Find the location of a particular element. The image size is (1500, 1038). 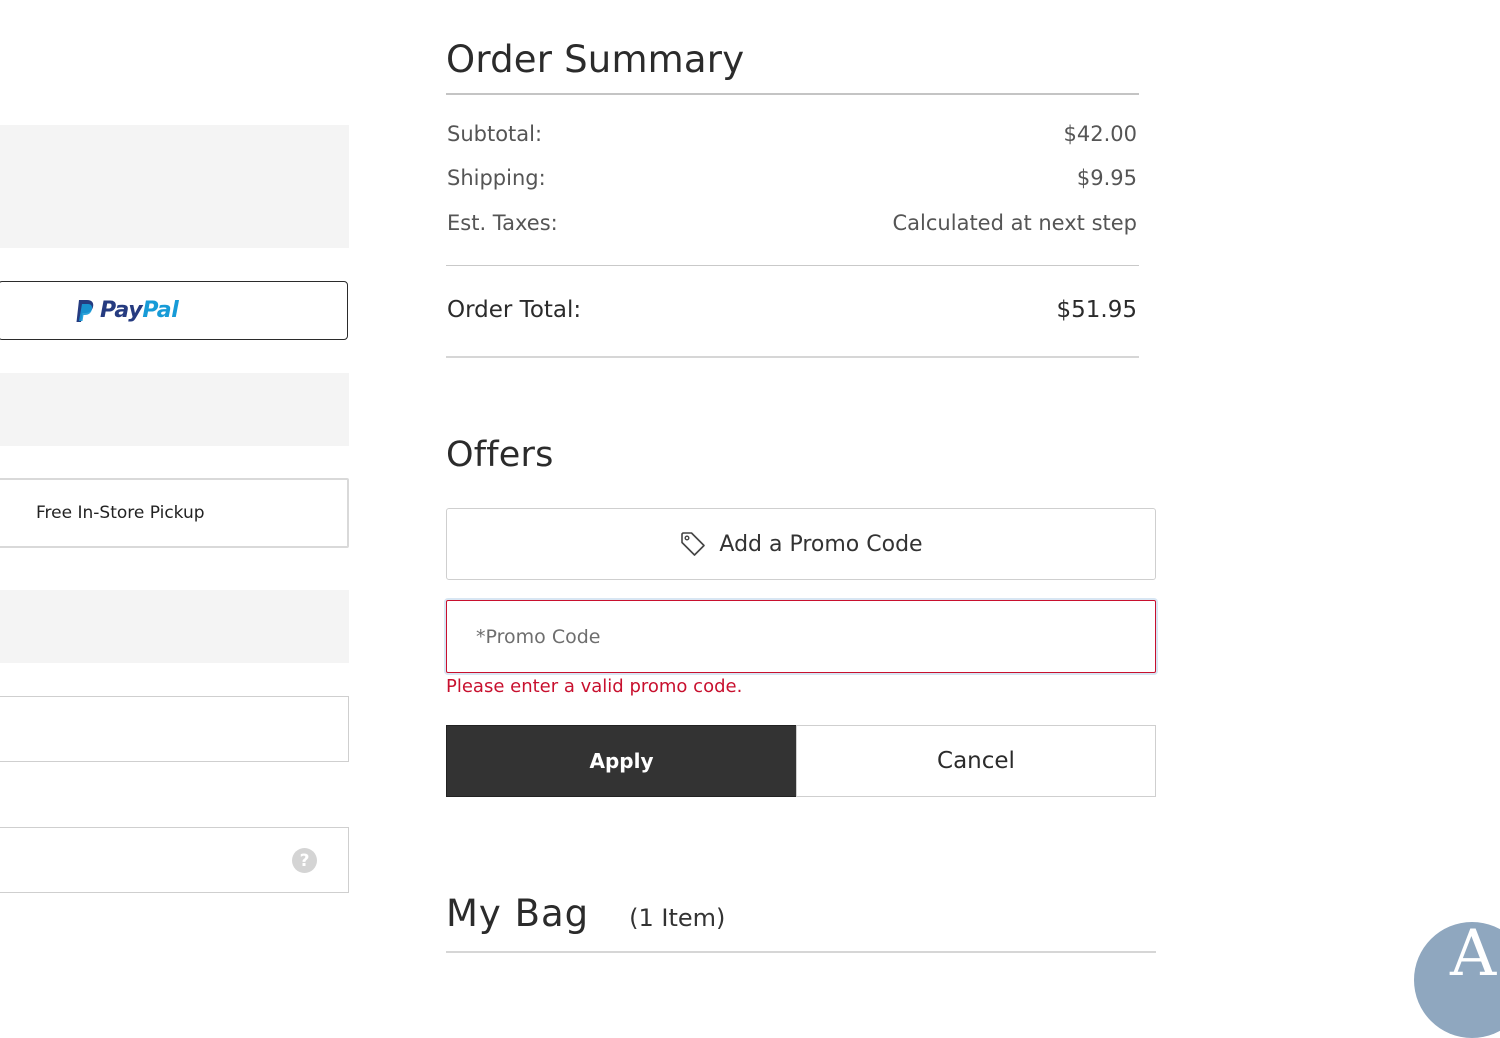

order-summary-title: Order Summary is located at coordinates (595, 59).